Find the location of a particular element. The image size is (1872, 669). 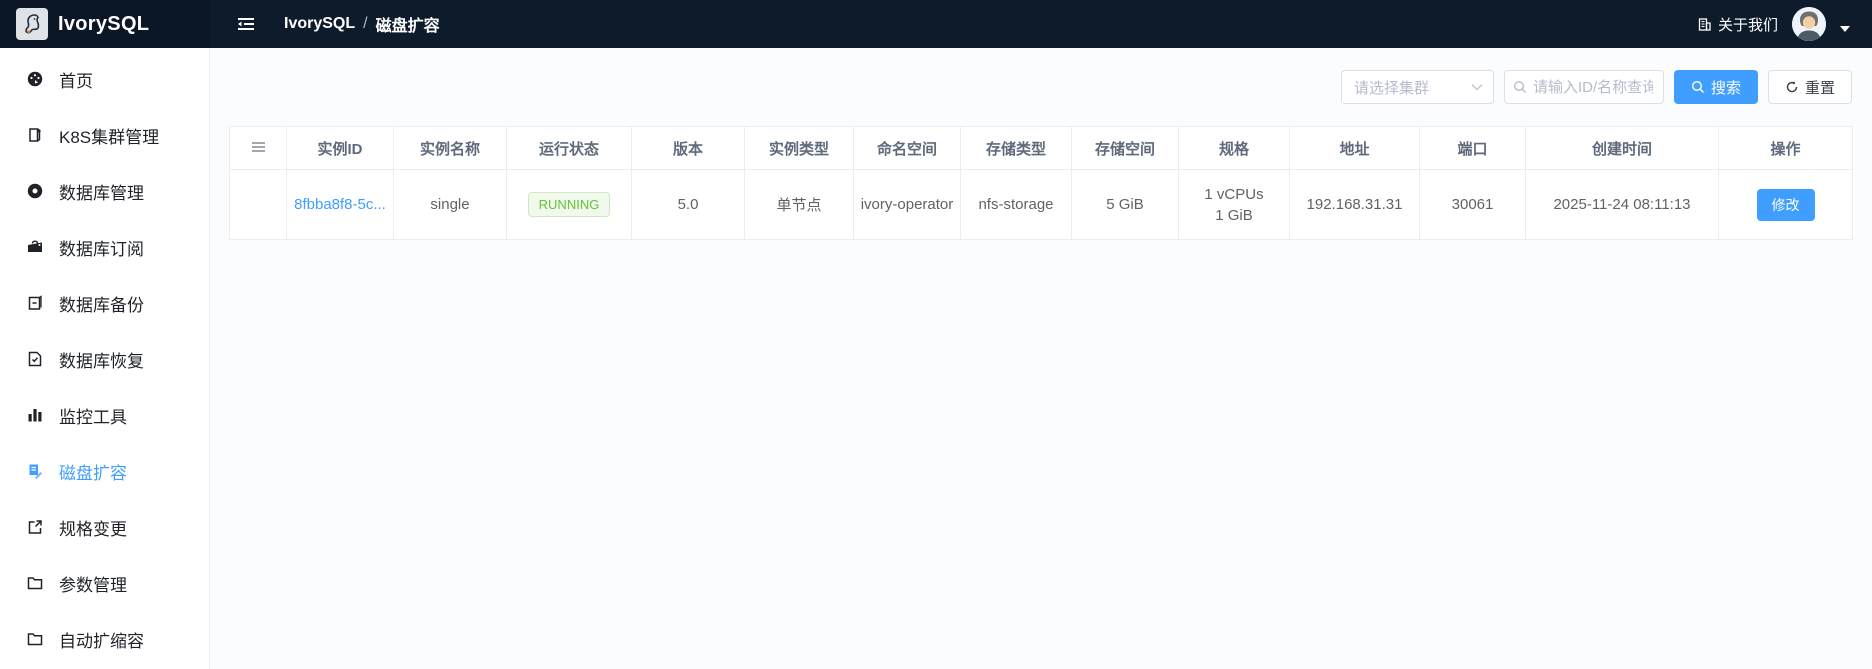

sidebar-item-label: 自动扩缩容 is located at coordinates (101, 641).